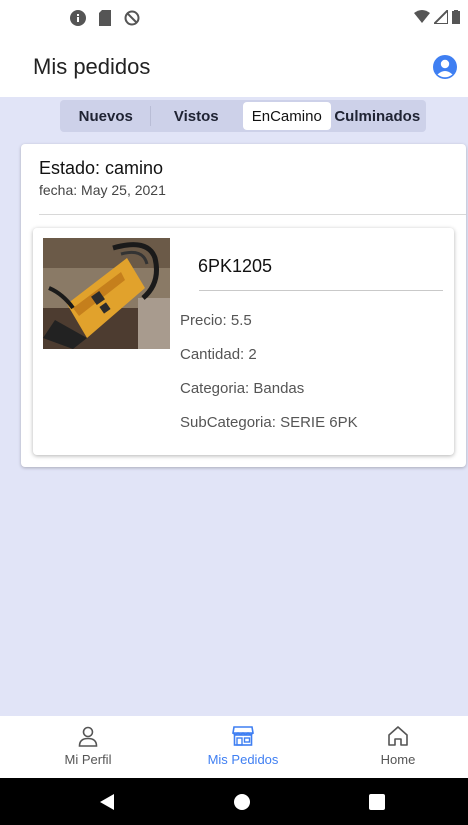 Image resolution: width=468 pixels, height=825 pixels. I want to click on bottom-navigation: Mi Perfil Mis Pedidos Home, so click(234, 747).